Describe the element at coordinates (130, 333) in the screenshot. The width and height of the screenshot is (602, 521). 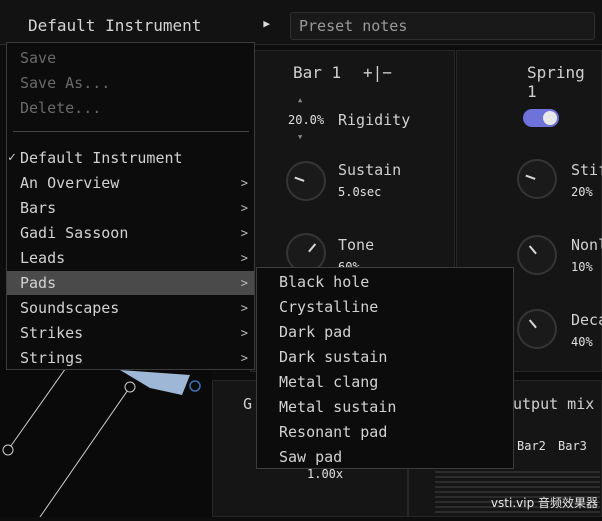
I see `menu-item-strikes: Strikes >` at that location.